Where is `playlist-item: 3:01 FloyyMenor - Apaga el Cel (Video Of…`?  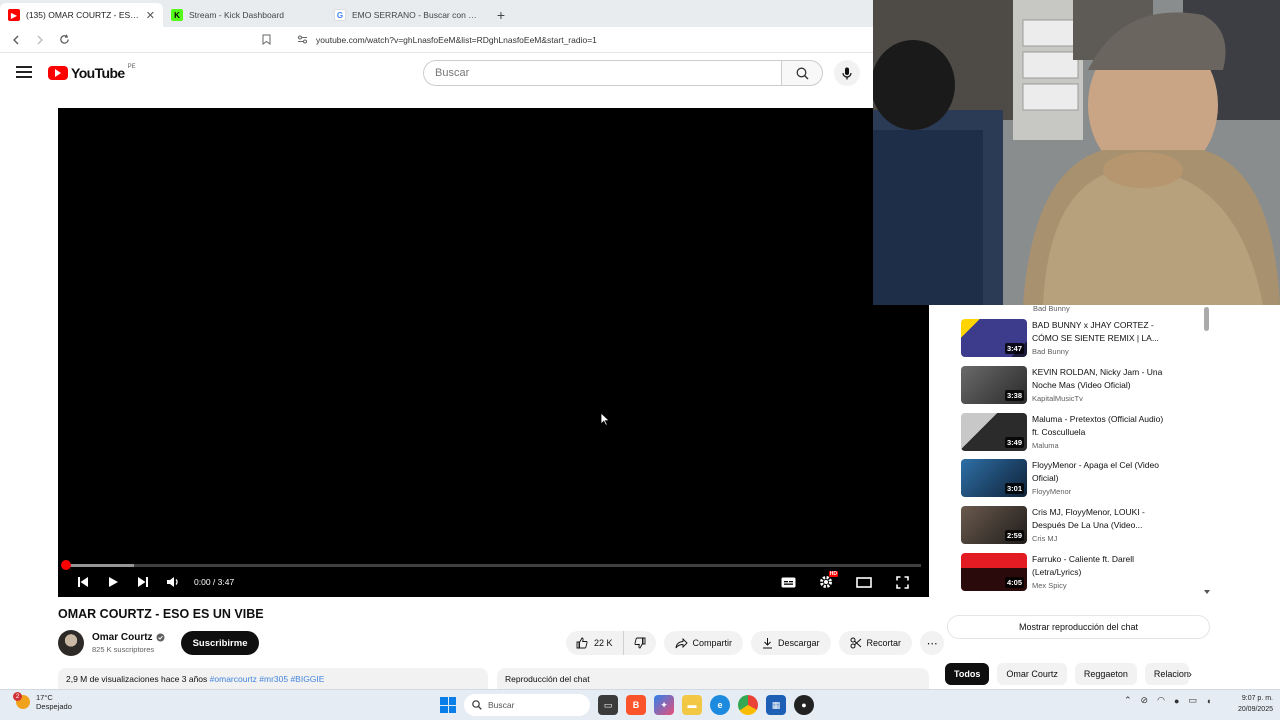
playlist-item: 3:01 FloyyMenor - Apaga el Cel (Video Of… is located at coordinates (1086, 479).